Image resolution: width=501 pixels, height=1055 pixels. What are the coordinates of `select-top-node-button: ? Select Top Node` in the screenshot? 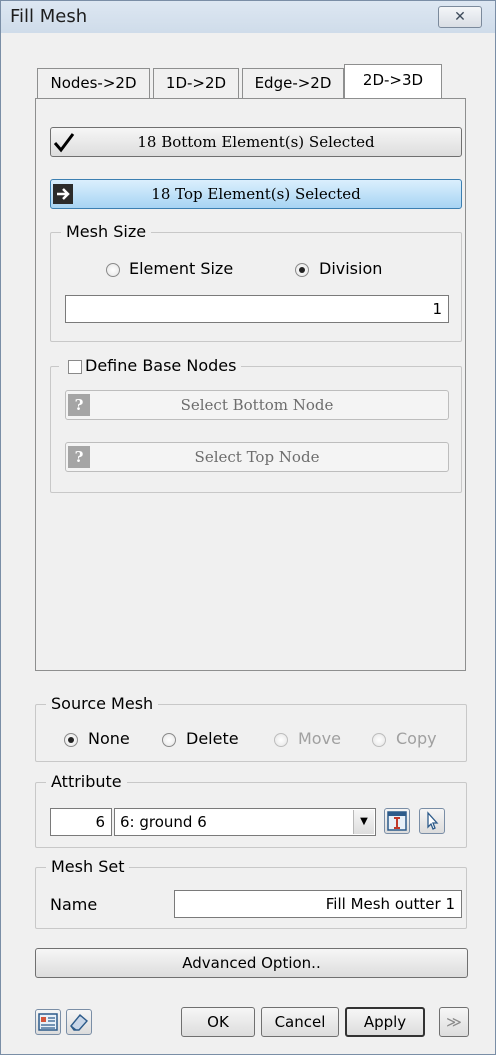 It's located at (257, 457).